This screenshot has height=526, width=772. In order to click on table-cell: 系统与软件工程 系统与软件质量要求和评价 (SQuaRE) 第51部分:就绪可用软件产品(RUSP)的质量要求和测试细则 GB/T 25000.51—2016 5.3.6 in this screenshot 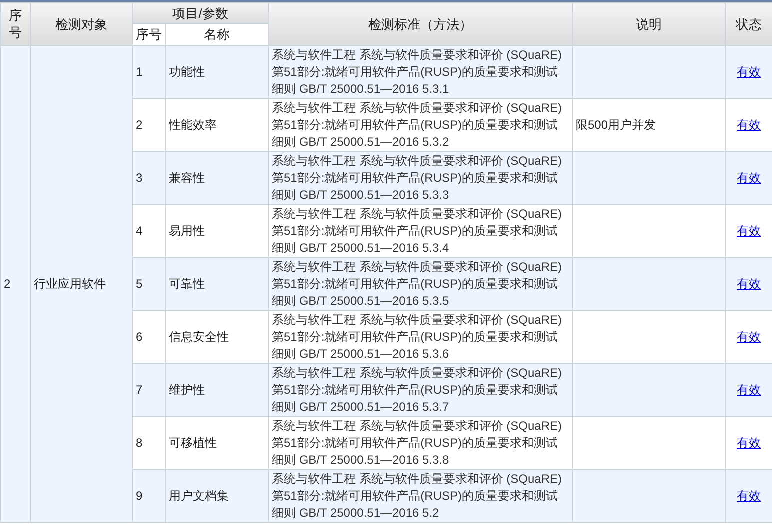, I will do `click(420, 337)`.